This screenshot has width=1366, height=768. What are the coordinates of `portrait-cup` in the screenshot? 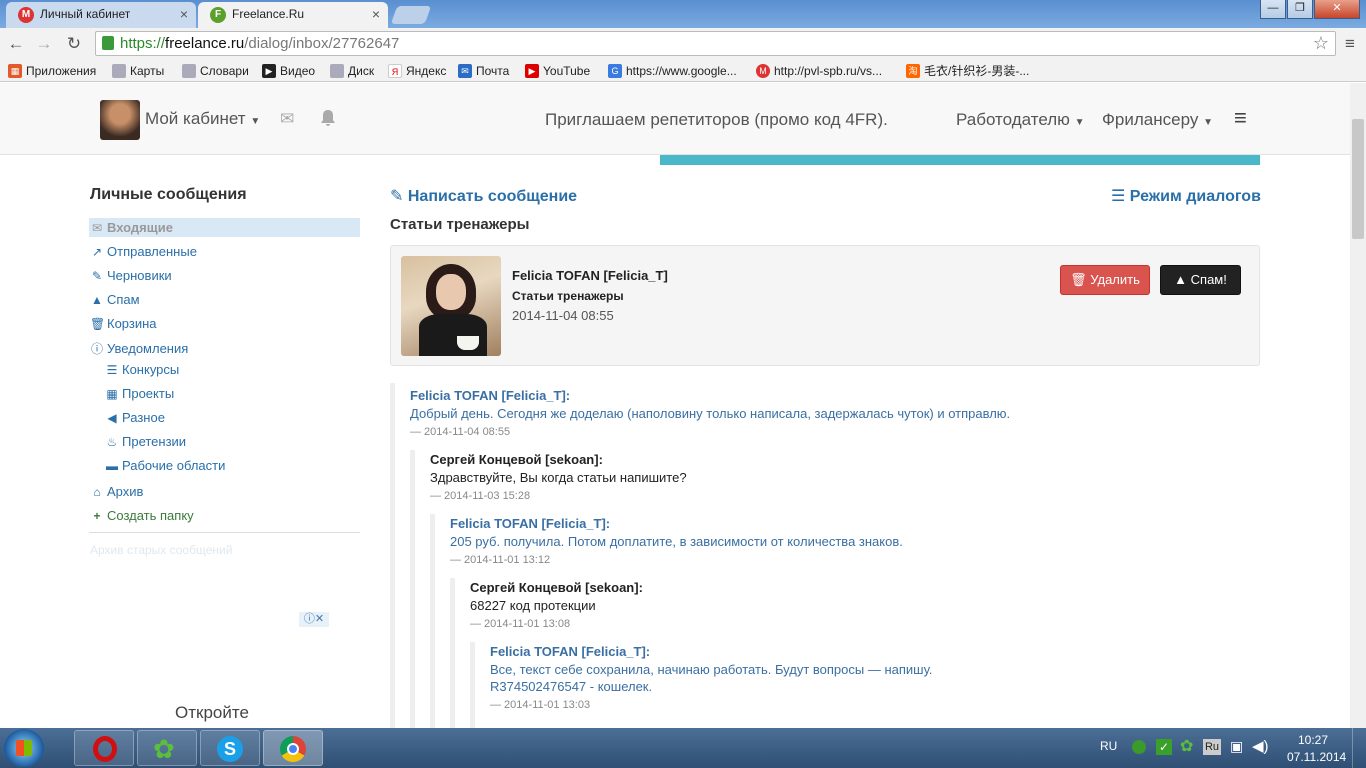 It's located at (468, 343).